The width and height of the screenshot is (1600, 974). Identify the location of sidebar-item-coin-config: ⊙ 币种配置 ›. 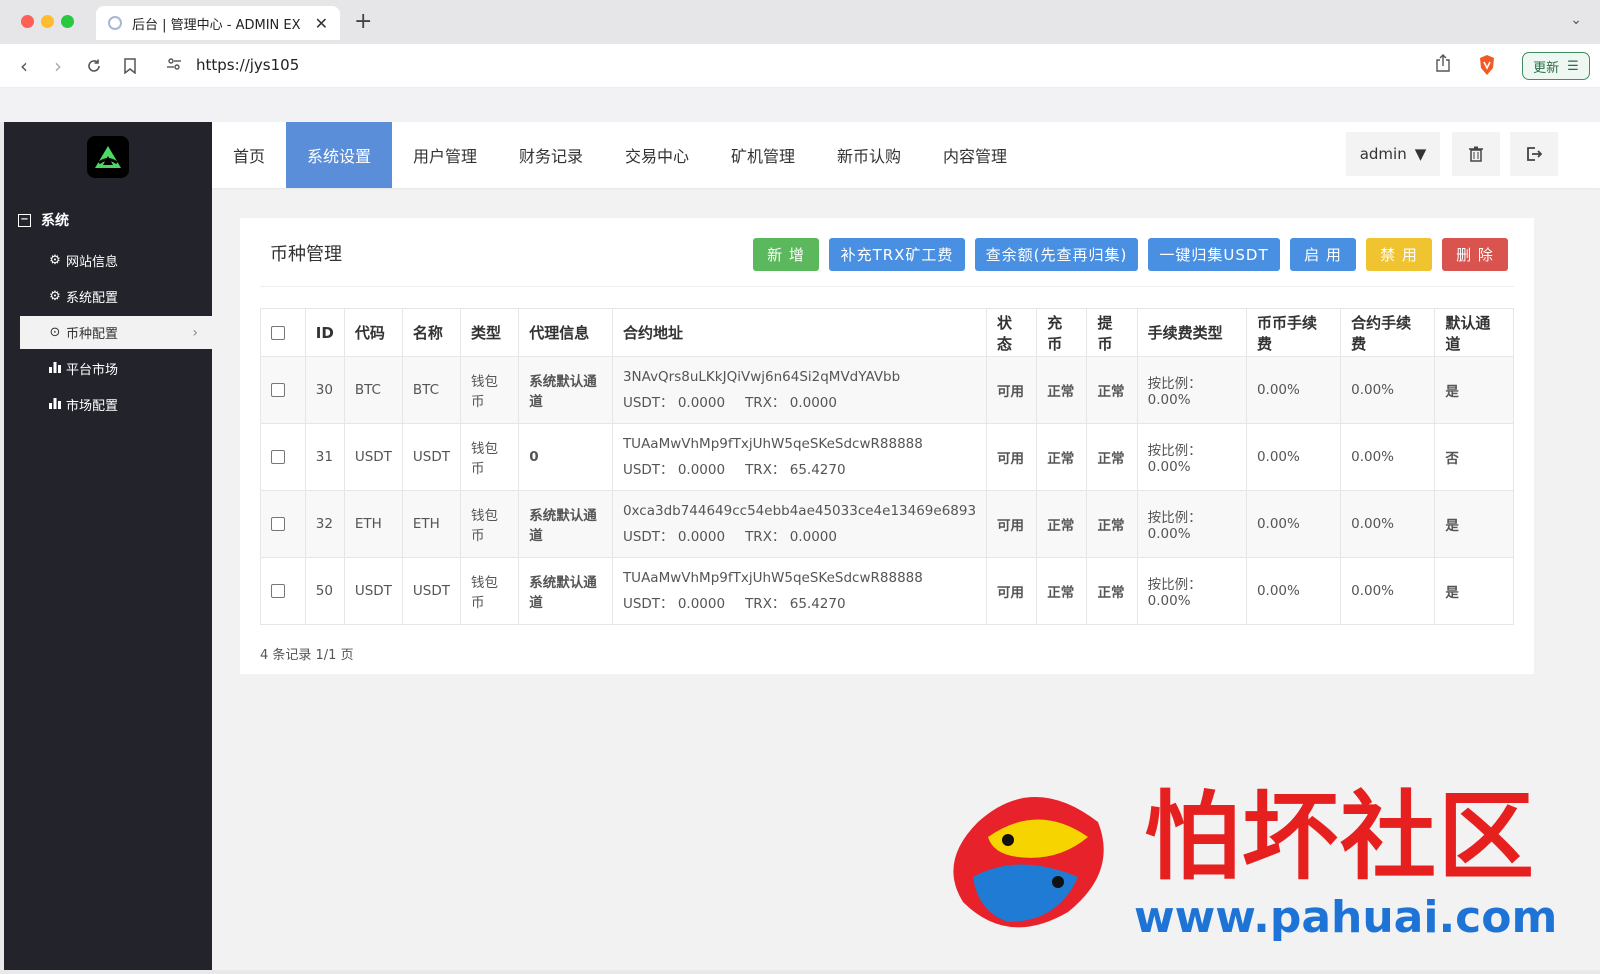
(116, 332).